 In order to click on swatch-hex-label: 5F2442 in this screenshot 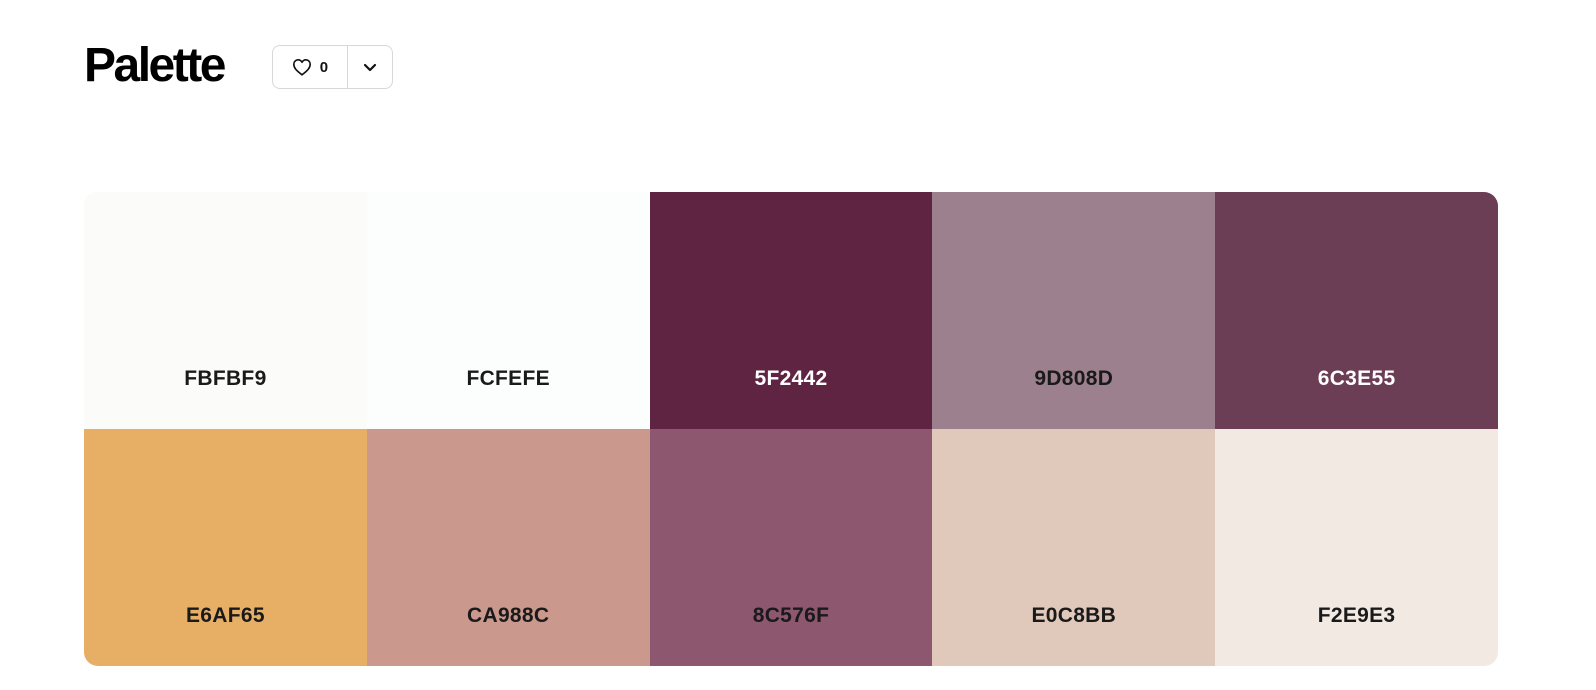, I will do `click(791, 378)`.